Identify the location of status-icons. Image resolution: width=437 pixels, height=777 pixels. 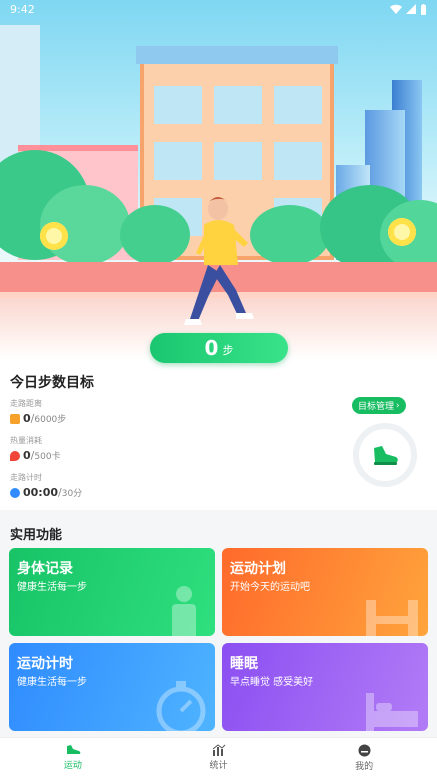
(408, 9).